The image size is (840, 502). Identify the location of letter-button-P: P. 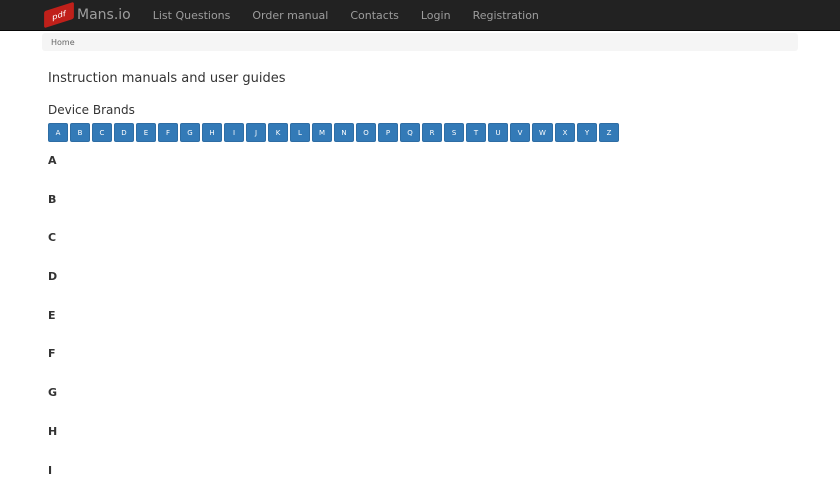
(388, 132).